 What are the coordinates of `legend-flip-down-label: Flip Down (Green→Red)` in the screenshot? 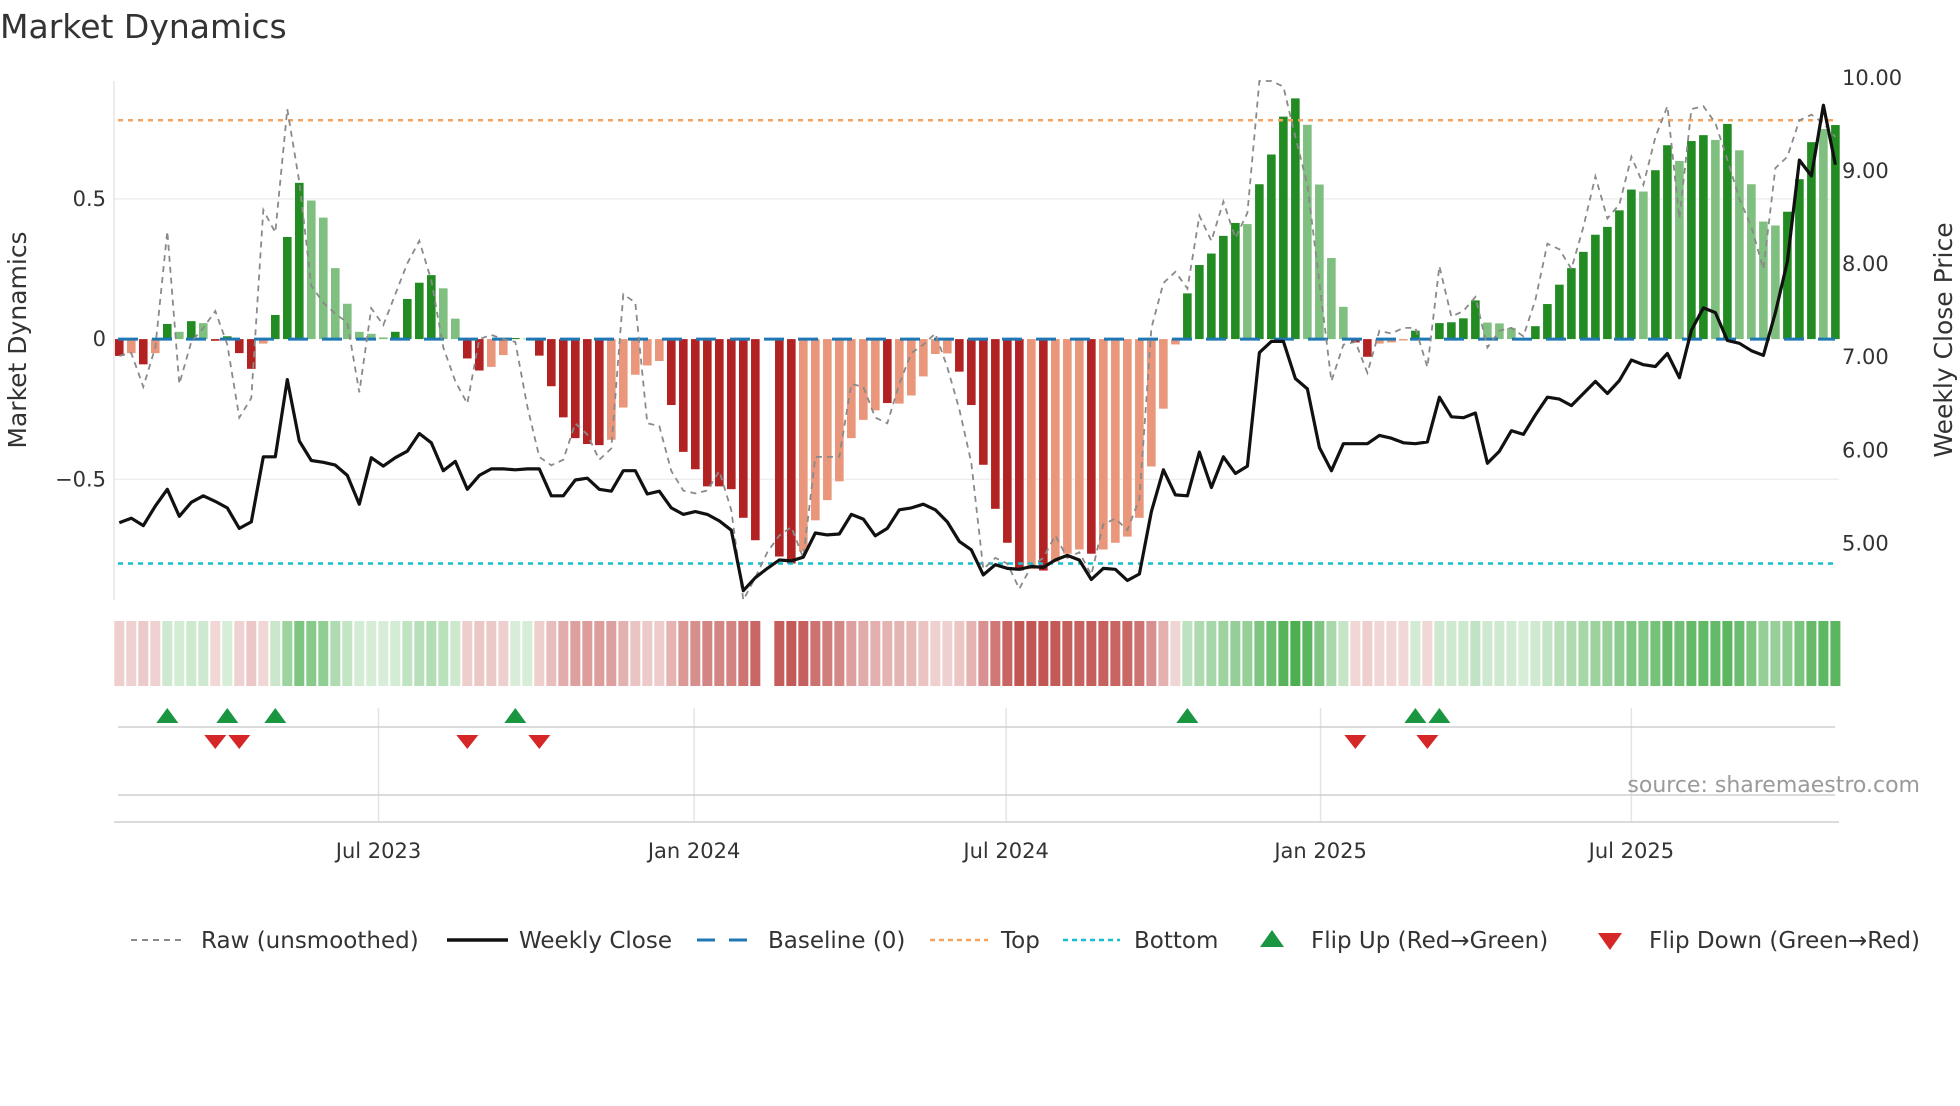 It's located at (1784, 941).